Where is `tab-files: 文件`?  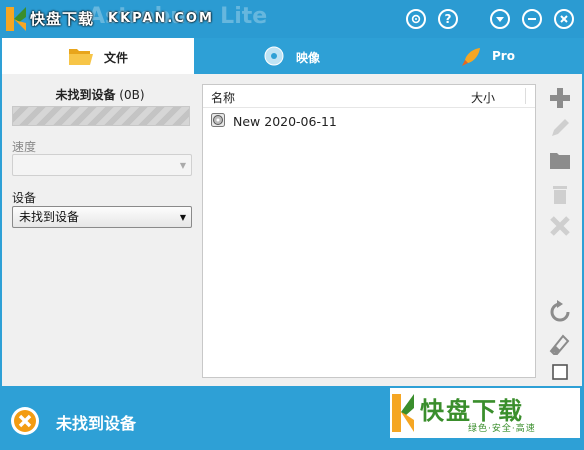
tab-files: 文件 is located at coordinates (98, 56).